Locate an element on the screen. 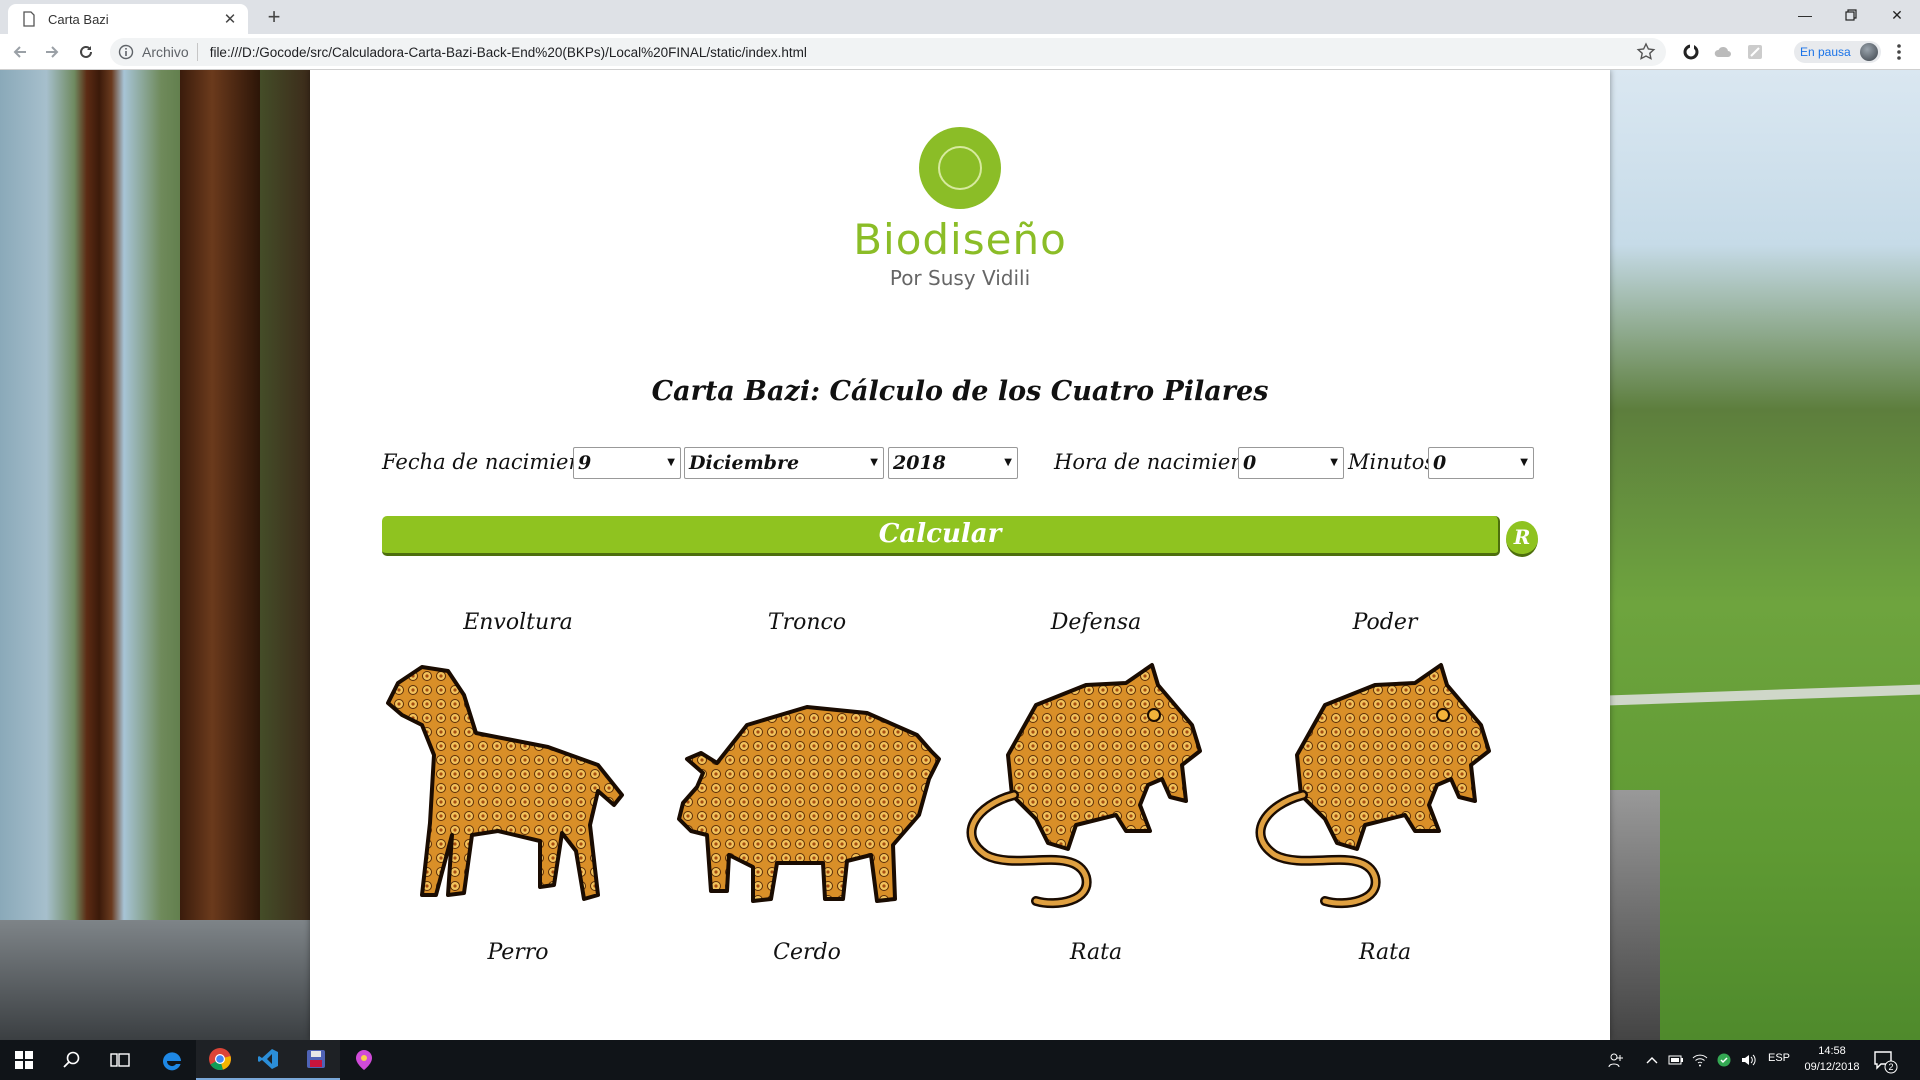 The height and width of the screenshot is (1080, 1920). year-select: 2018 ▼ is located at coordinates (953, 463).